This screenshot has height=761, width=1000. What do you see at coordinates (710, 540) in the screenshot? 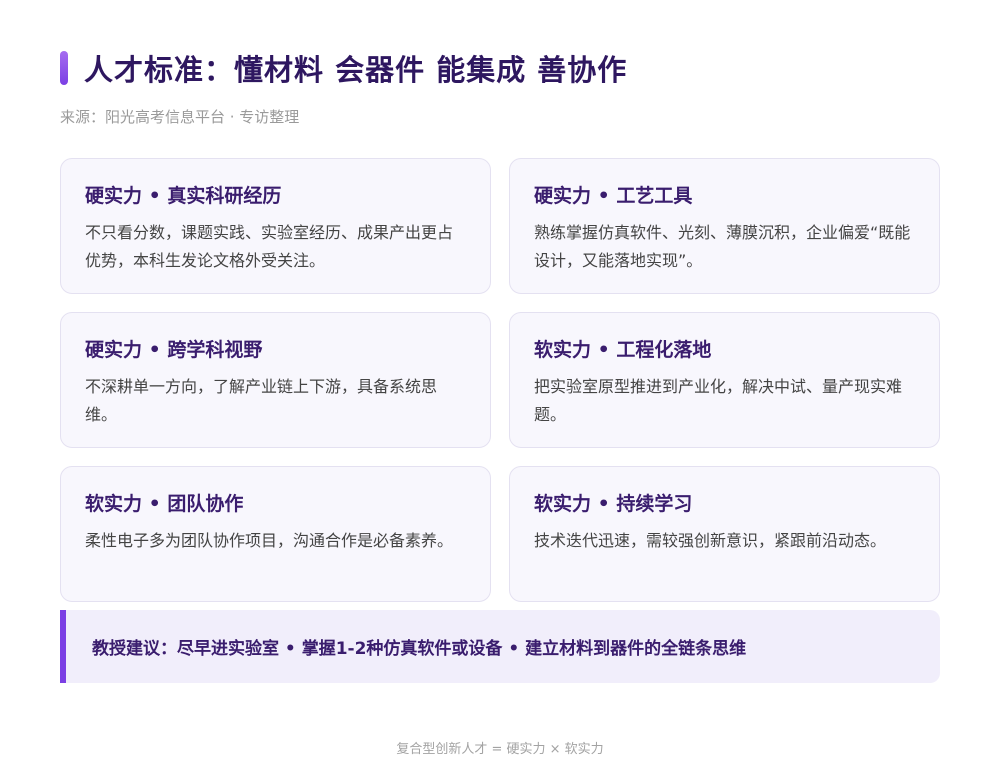
I see `card-body: 技术迭代迅速，需较强创新意识，紧跟前沿动态。` at bounding box center [710, 540].